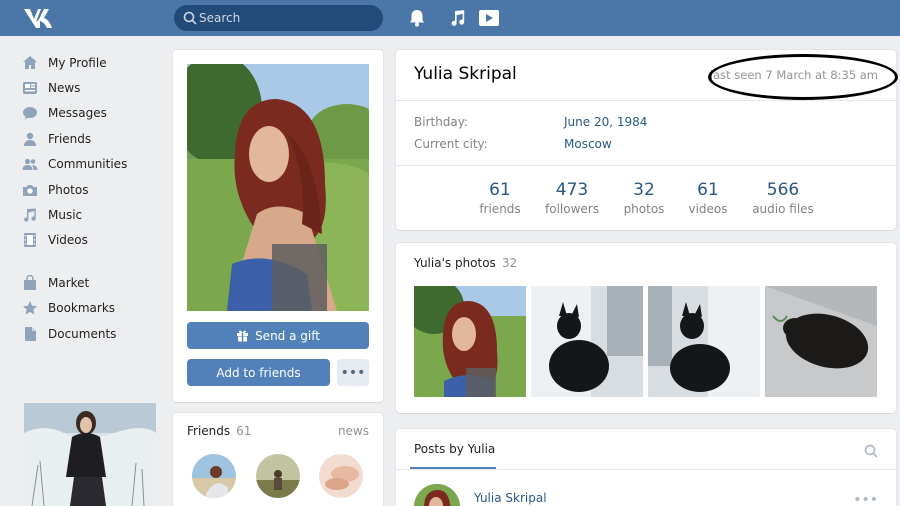 This screenshot has height=506, width=900. What do you see at coordinates (70, 138) in the screenshot?
I see `sidebar-item-label: Friends` at bounding box center [70, 138].